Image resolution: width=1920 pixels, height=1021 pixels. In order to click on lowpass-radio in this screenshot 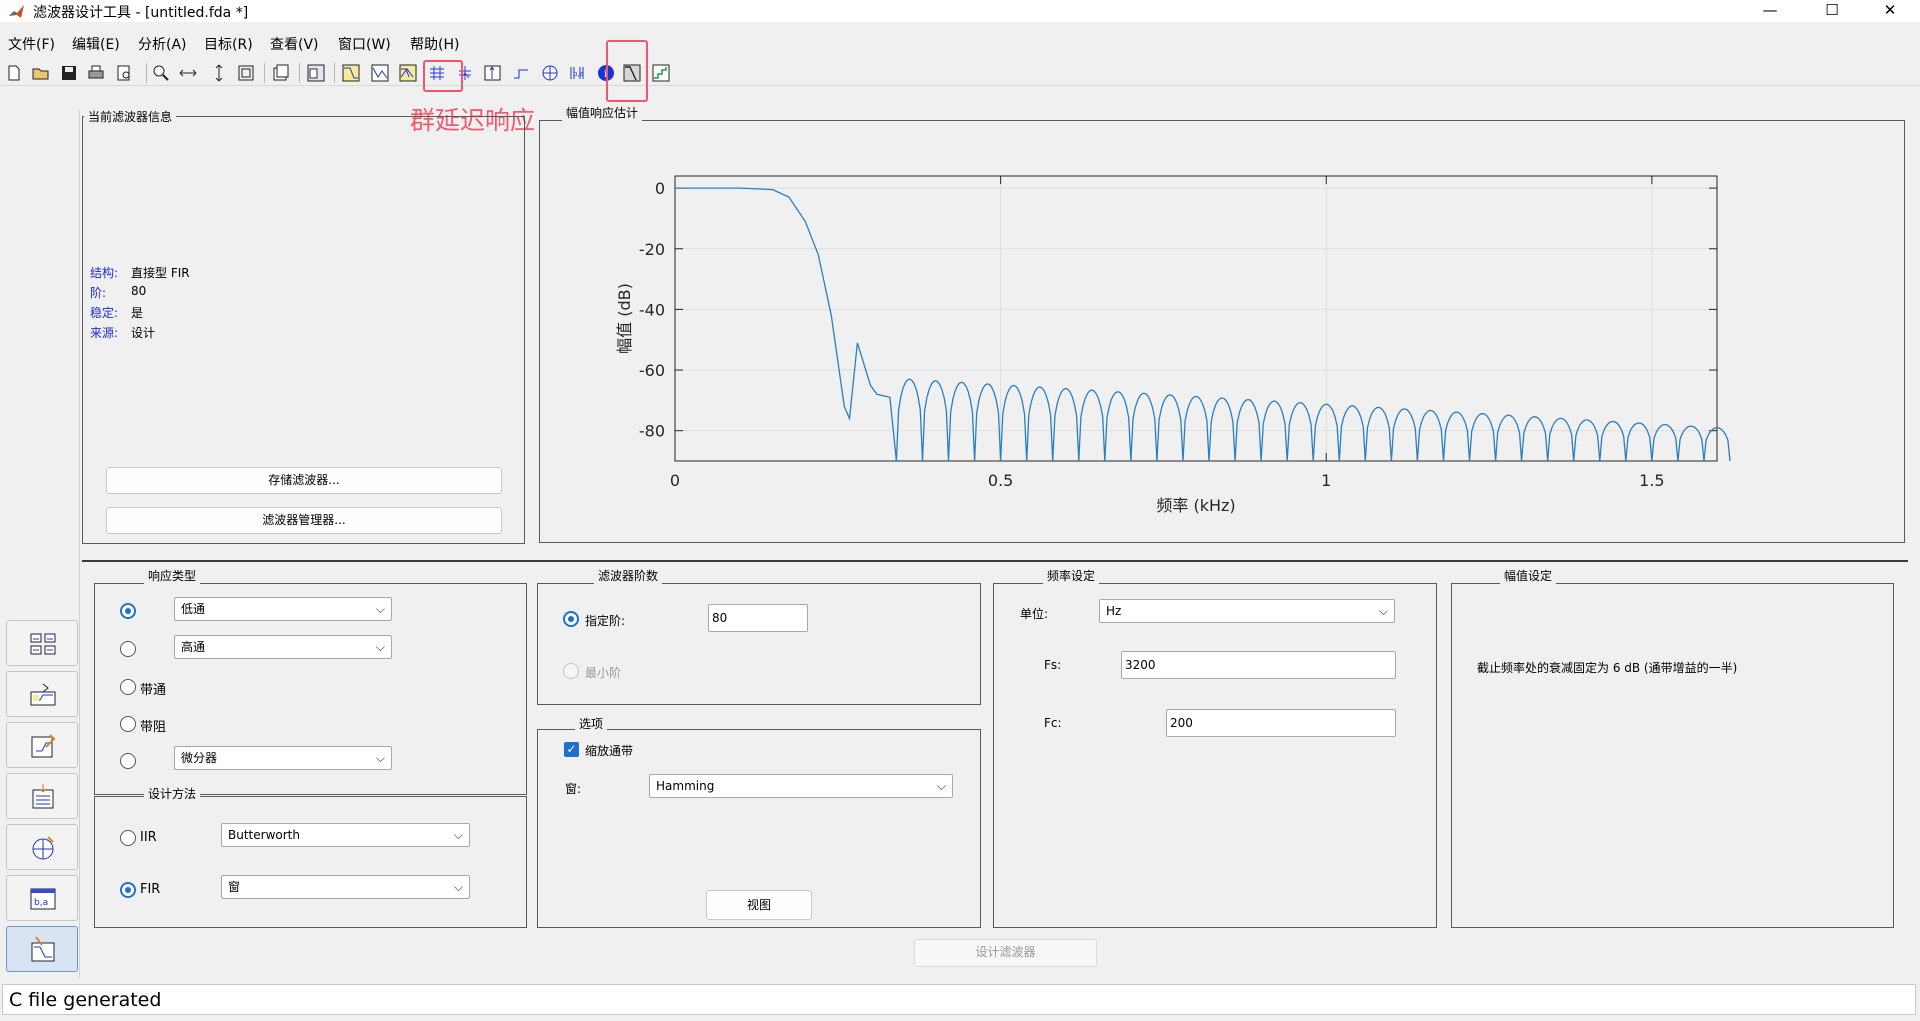, I will do `click(128, 611)`.